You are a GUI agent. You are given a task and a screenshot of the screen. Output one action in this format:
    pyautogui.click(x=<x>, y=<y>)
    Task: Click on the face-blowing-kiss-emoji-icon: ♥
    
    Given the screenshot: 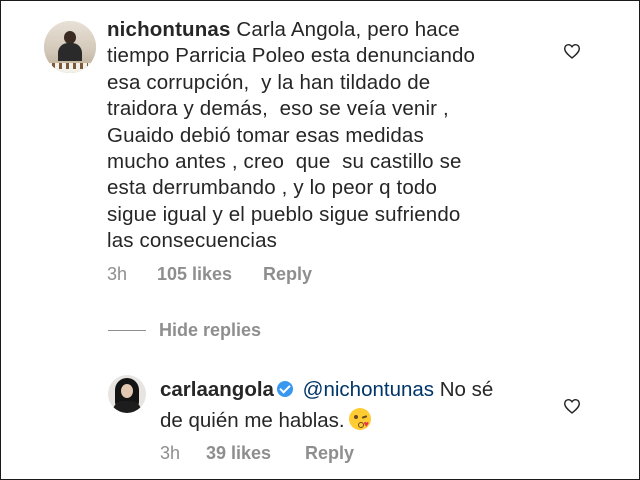 What is the action you would take?
    pyautogui.click(x=359, y=419)
    